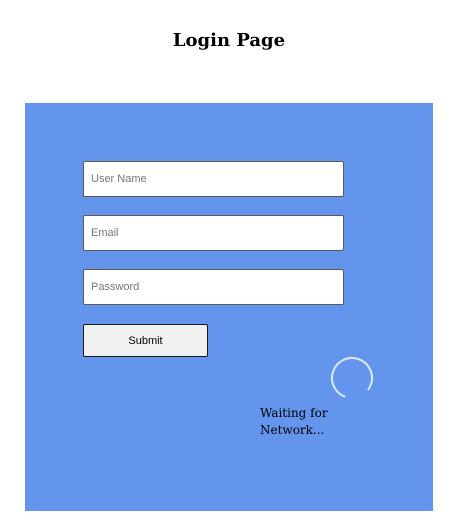 The image size is (452, 528). I want to click on username-input, so click(213, 179).